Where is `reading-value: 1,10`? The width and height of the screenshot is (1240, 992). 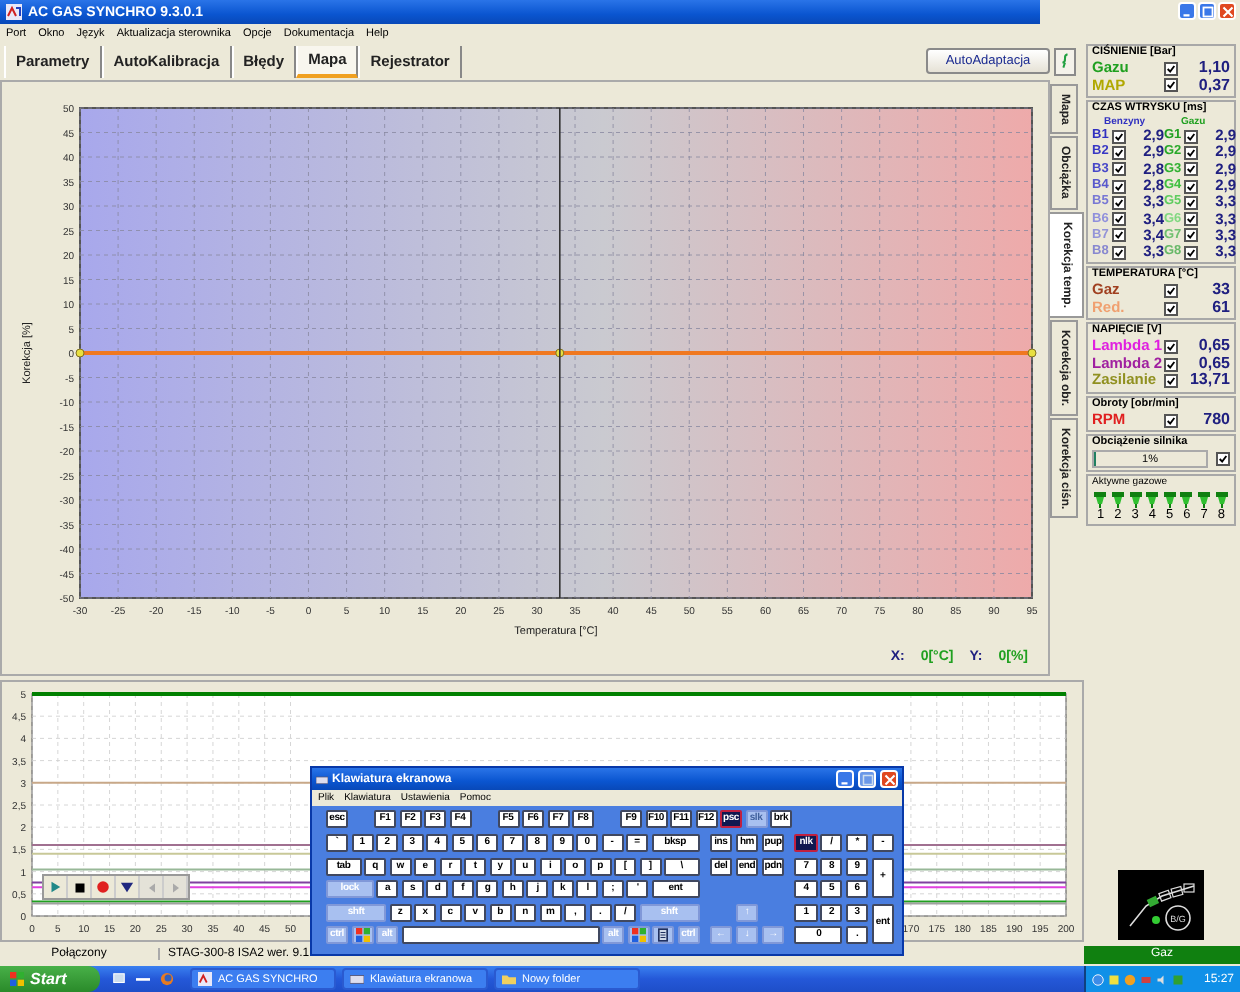 reading-value: 1,10 is located at coordinates (1213, 68).